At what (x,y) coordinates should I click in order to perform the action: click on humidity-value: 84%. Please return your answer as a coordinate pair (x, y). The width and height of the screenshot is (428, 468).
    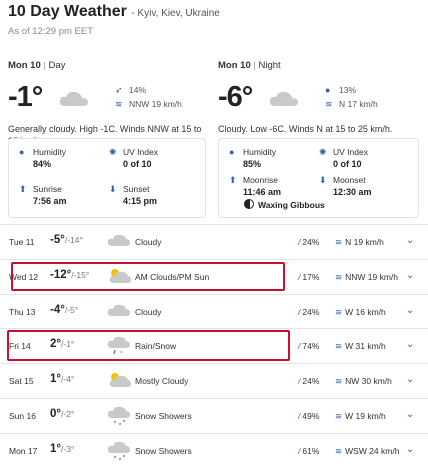
    Looking at the image, I should click on (42, 164).